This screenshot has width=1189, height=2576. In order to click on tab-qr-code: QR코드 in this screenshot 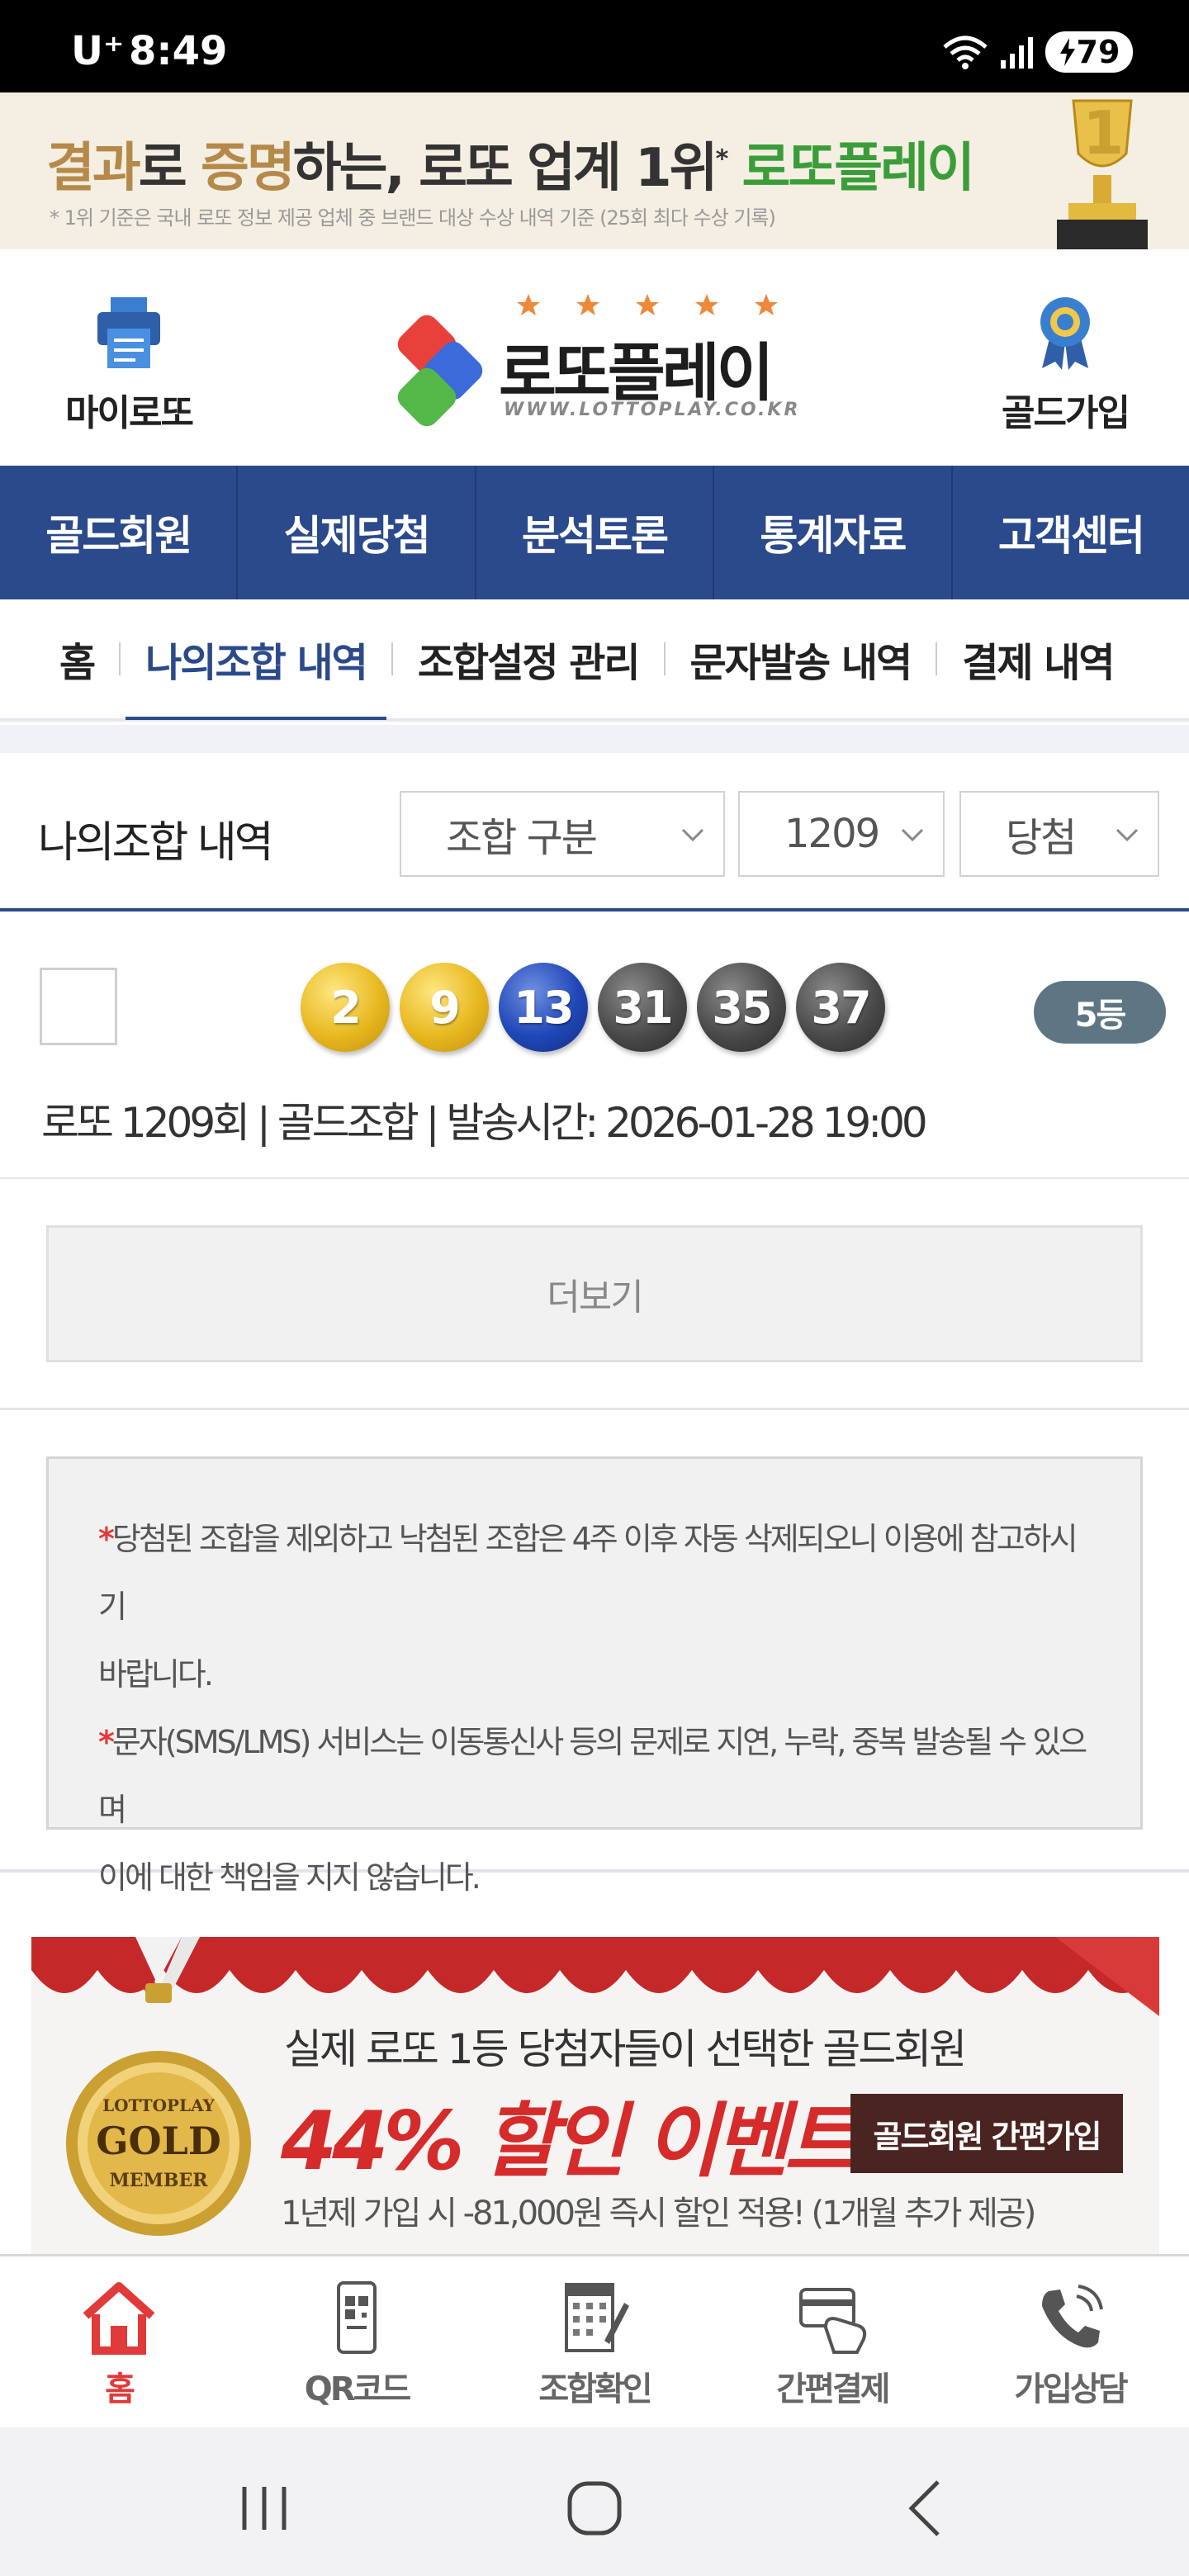, I will do `click(357, 2341)`.